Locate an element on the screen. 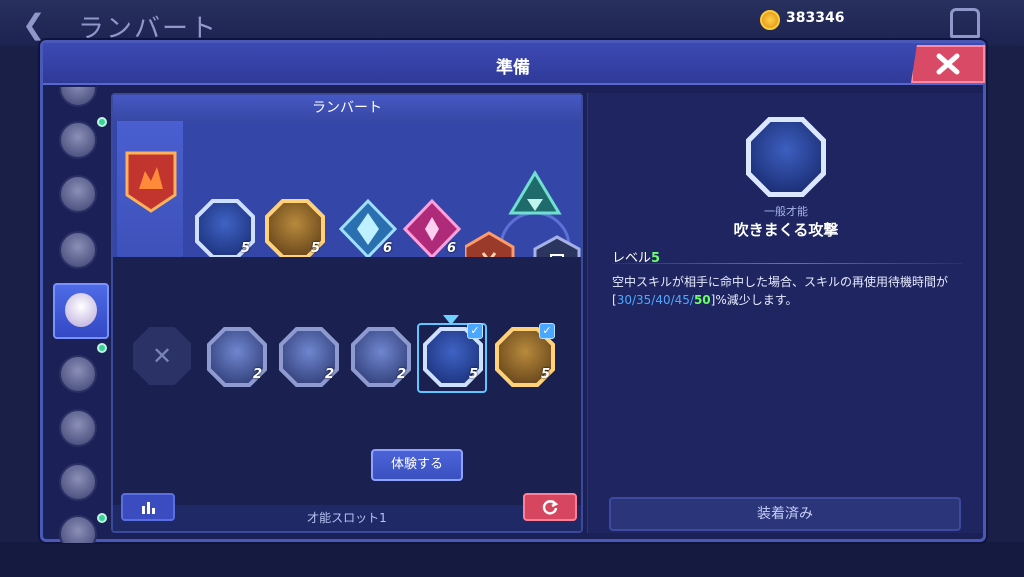 This screenshot has height=577, width=1024. refresh-icon is located at coordinates (550, 507).